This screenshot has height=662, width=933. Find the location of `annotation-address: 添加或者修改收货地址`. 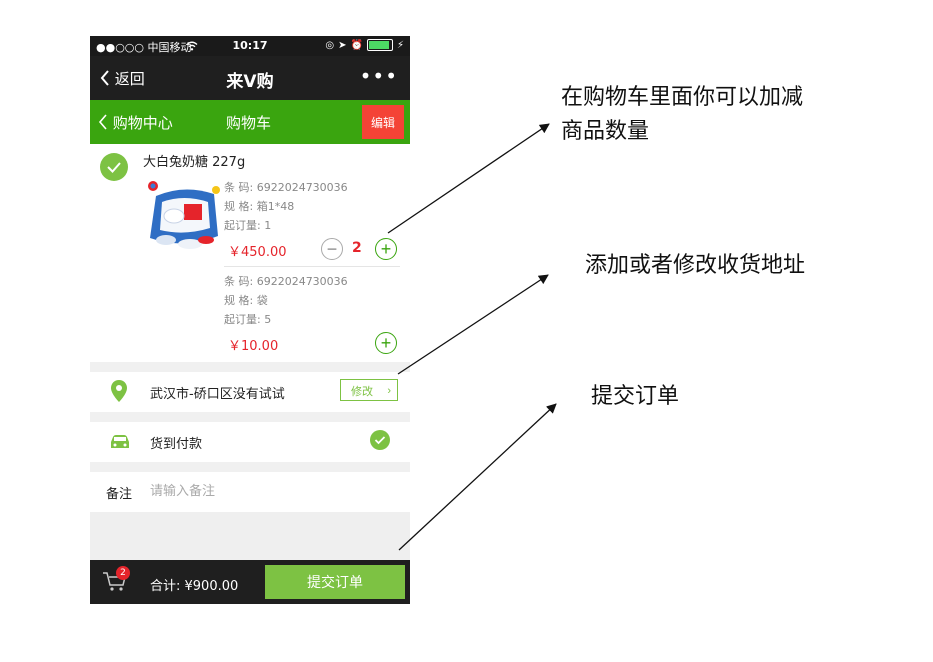

annotation-address: 添加或者修改收货地址 is located at coordinates (695, 265).